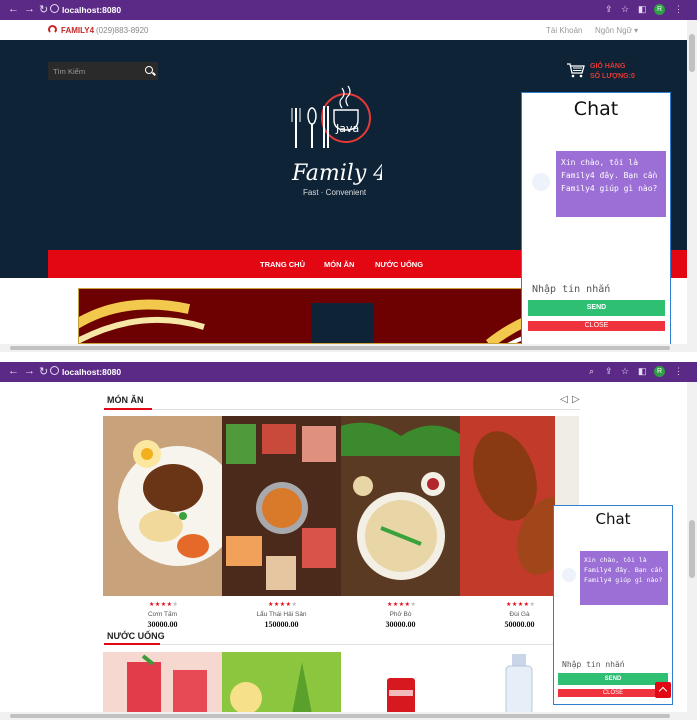  Describe the element at coordinates (663, 690) in the screenshot. I see `scroll-to-top-button` at that location.